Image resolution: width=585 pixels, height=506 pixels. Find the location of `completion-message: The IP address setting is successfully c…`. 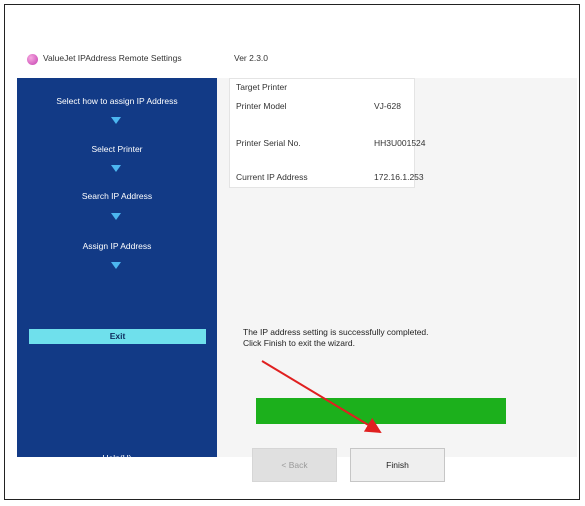

completion-message: The IP address setting is successfully c… is located at coordinates (398, 338).